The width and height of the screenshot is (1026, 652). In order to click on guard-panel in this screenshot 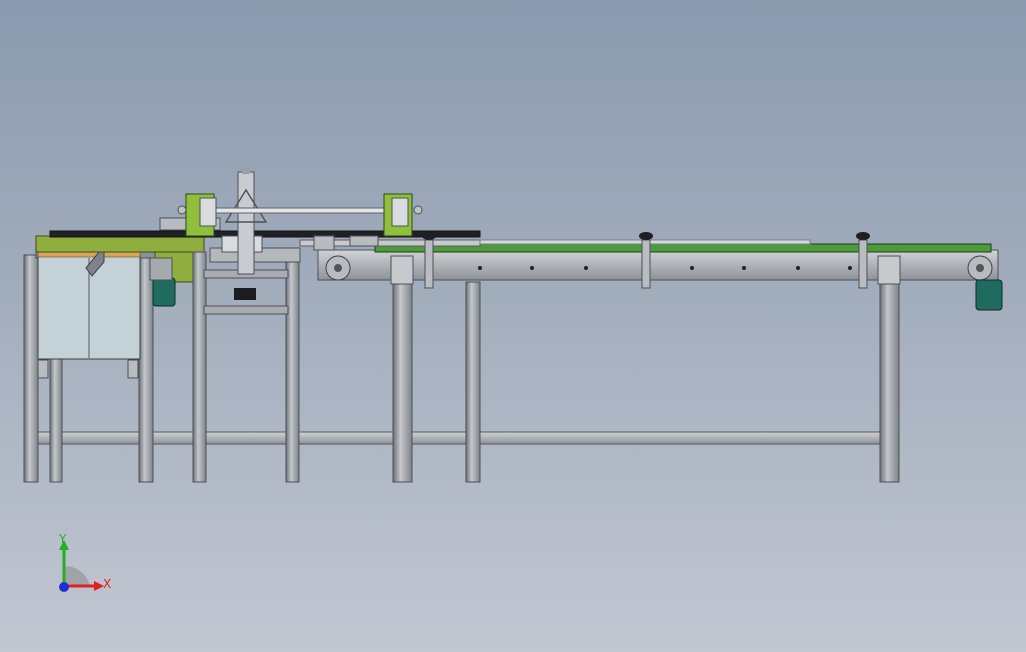, I will do `click(89, 311)`.